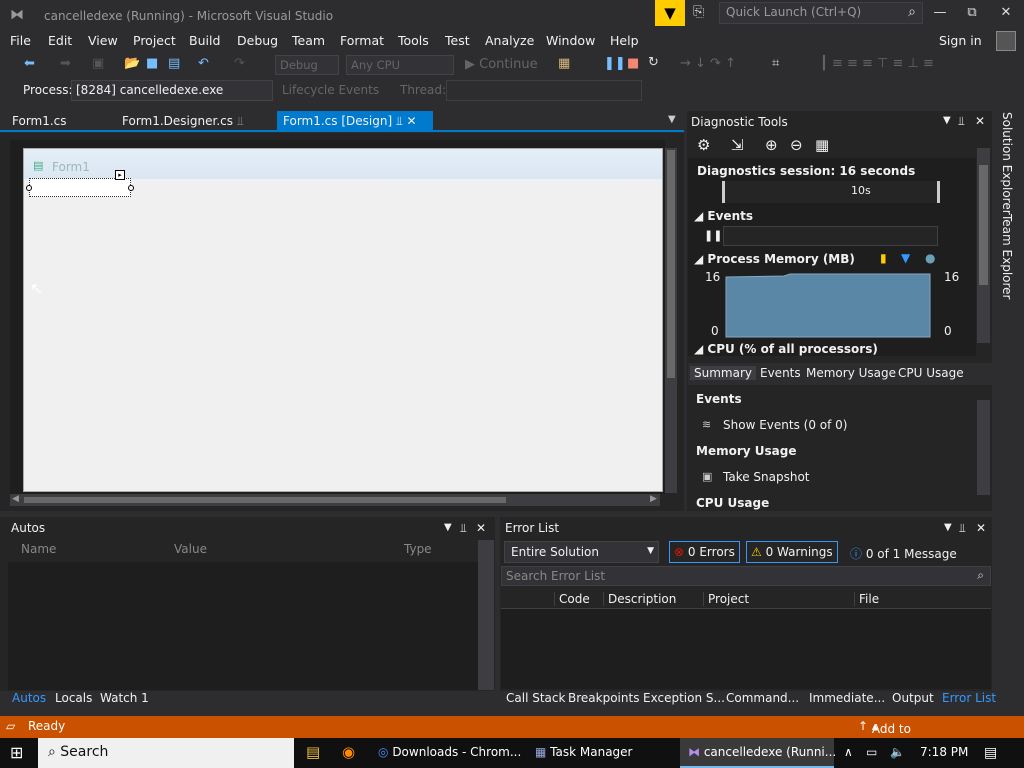 The image size is (1024, 768). Describe the element at coordinates (653, 499) in the screenshot. I see `scroll-right-icon: ▶` at that location.